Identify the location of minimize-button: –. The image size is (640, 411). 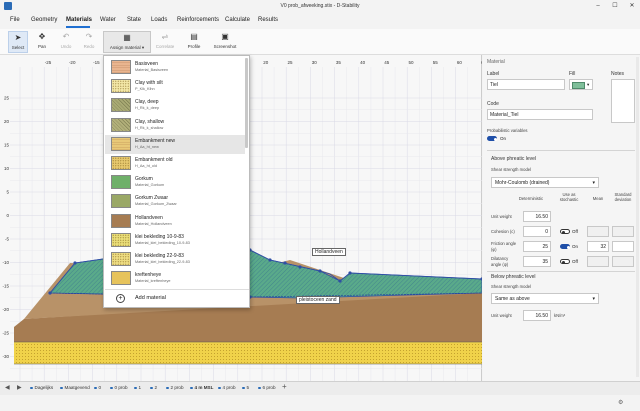
(598, 6).